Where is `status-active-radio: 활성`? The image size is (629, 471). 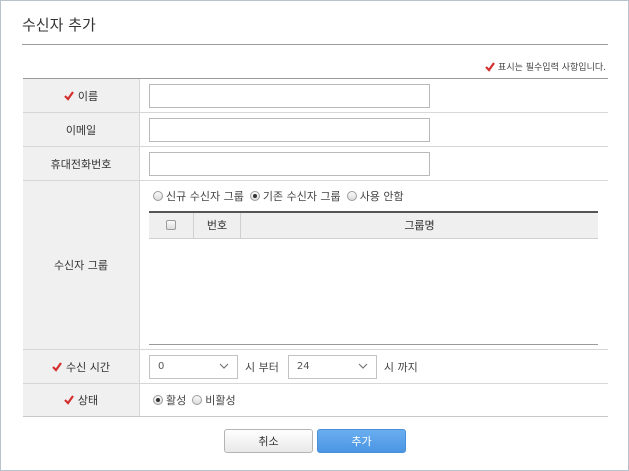 status-active-radio: 활성 is located at coordinates (169, 400).